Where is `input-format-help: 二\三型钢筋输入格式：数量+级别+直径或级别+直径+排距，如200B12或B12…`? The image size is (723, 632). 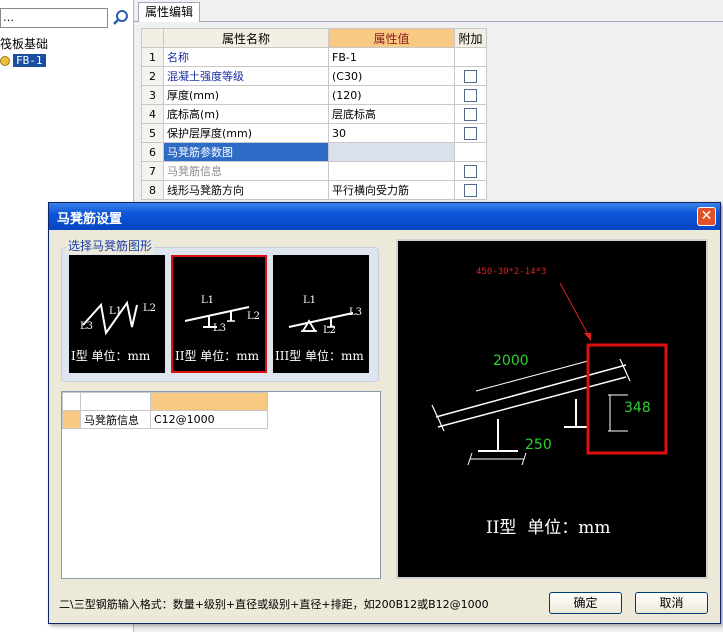
input-format-help: 二\三型钢筋输入格式：数量+级别+直径或级别+直径+排距，如200B12或B12… is located at coordinates (274, 604).